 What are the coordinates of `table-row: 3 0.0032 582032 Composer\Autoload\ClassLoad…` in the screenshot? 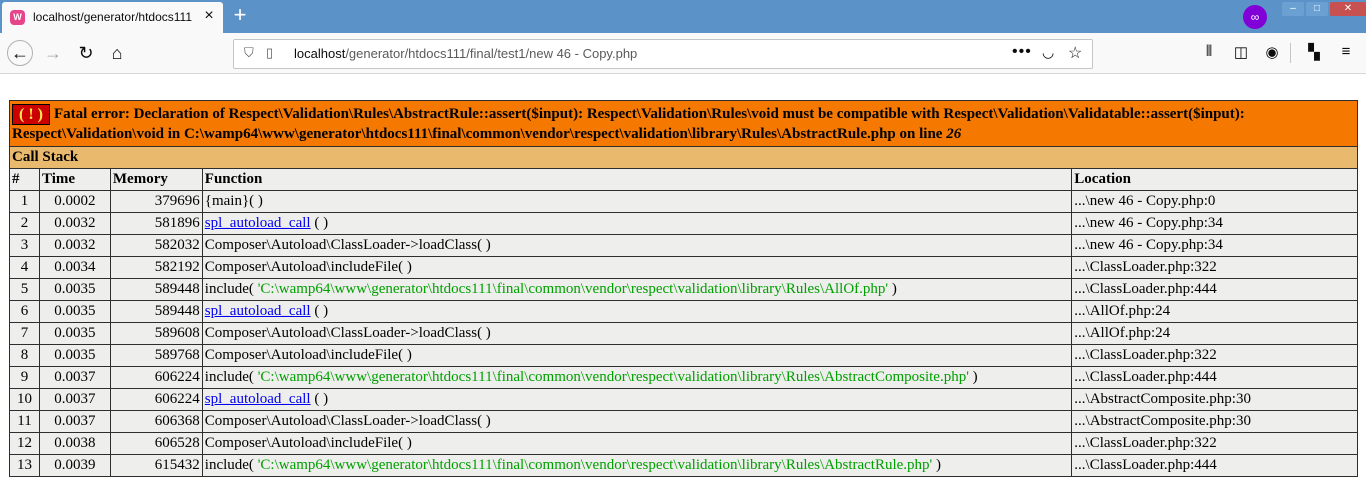 It's located at (683, 245).